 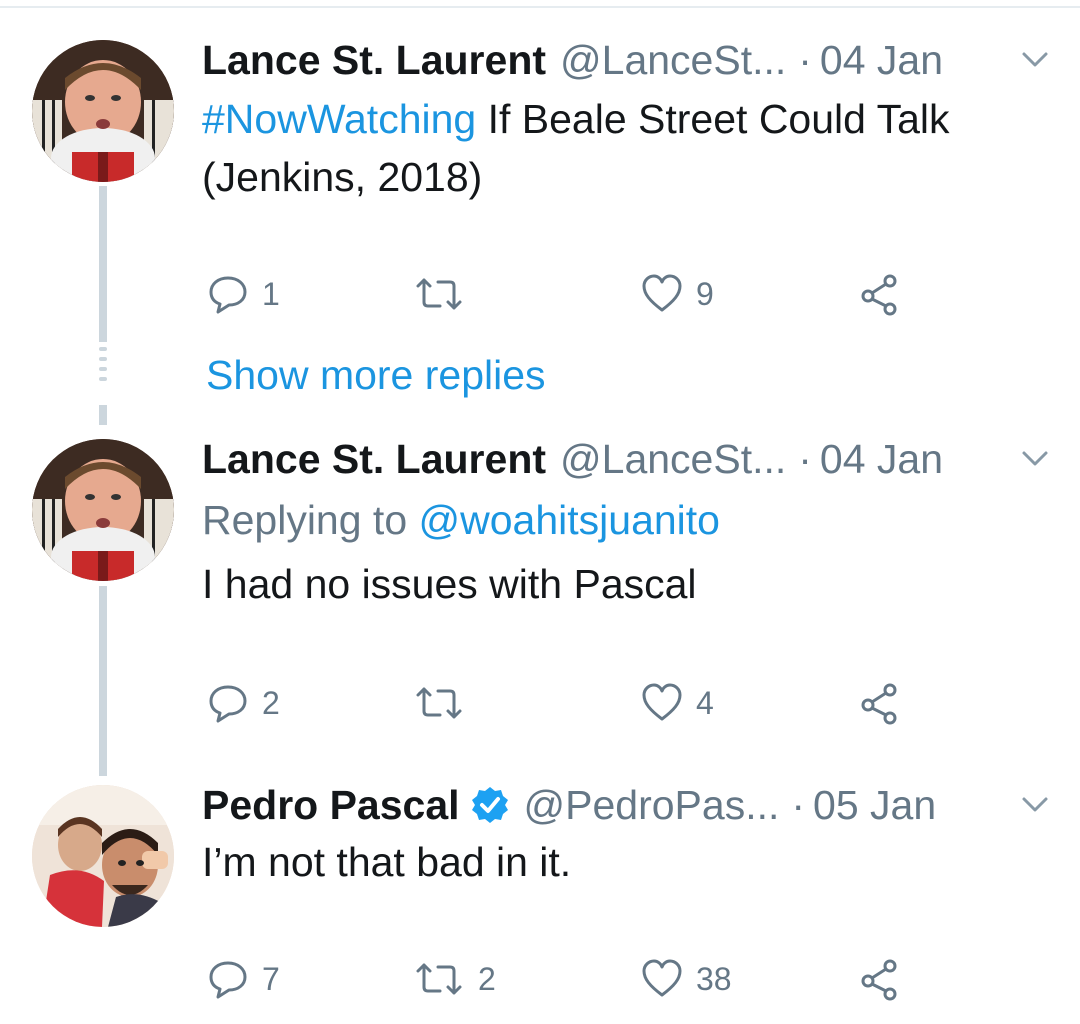 I want to click on retweet-count: 2, so click(x=487, y=978).